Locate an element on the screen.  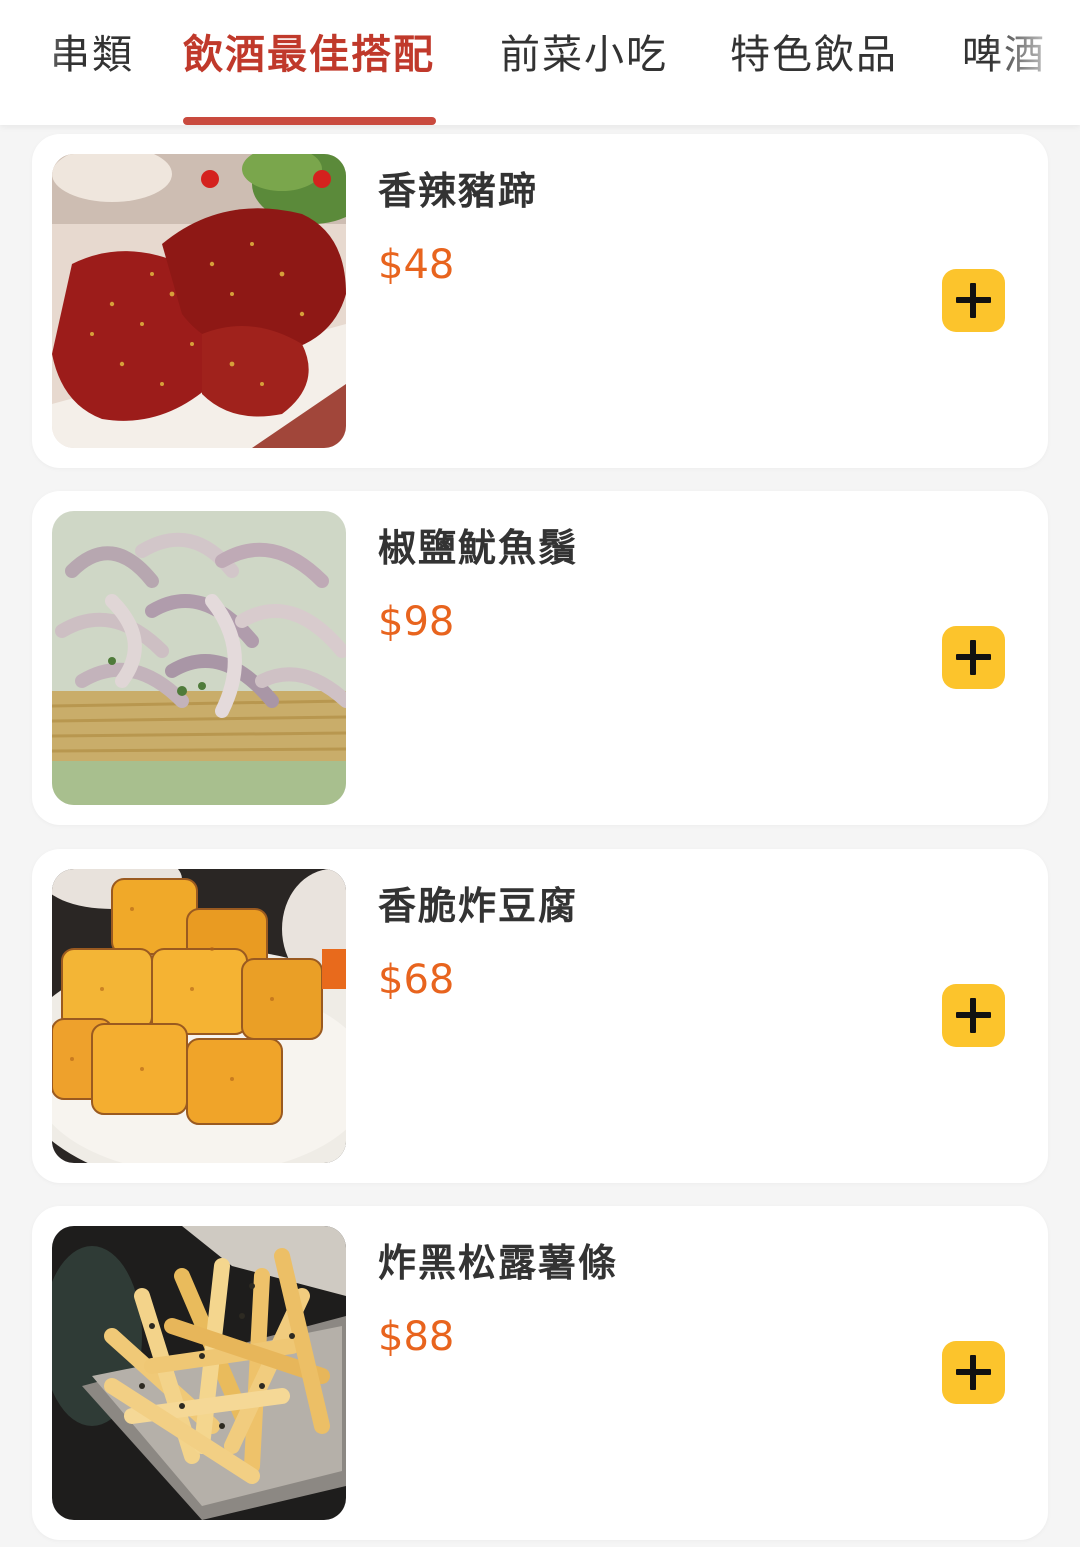
tab-beer: 啤酒 is located at coordinates (1004, 55).